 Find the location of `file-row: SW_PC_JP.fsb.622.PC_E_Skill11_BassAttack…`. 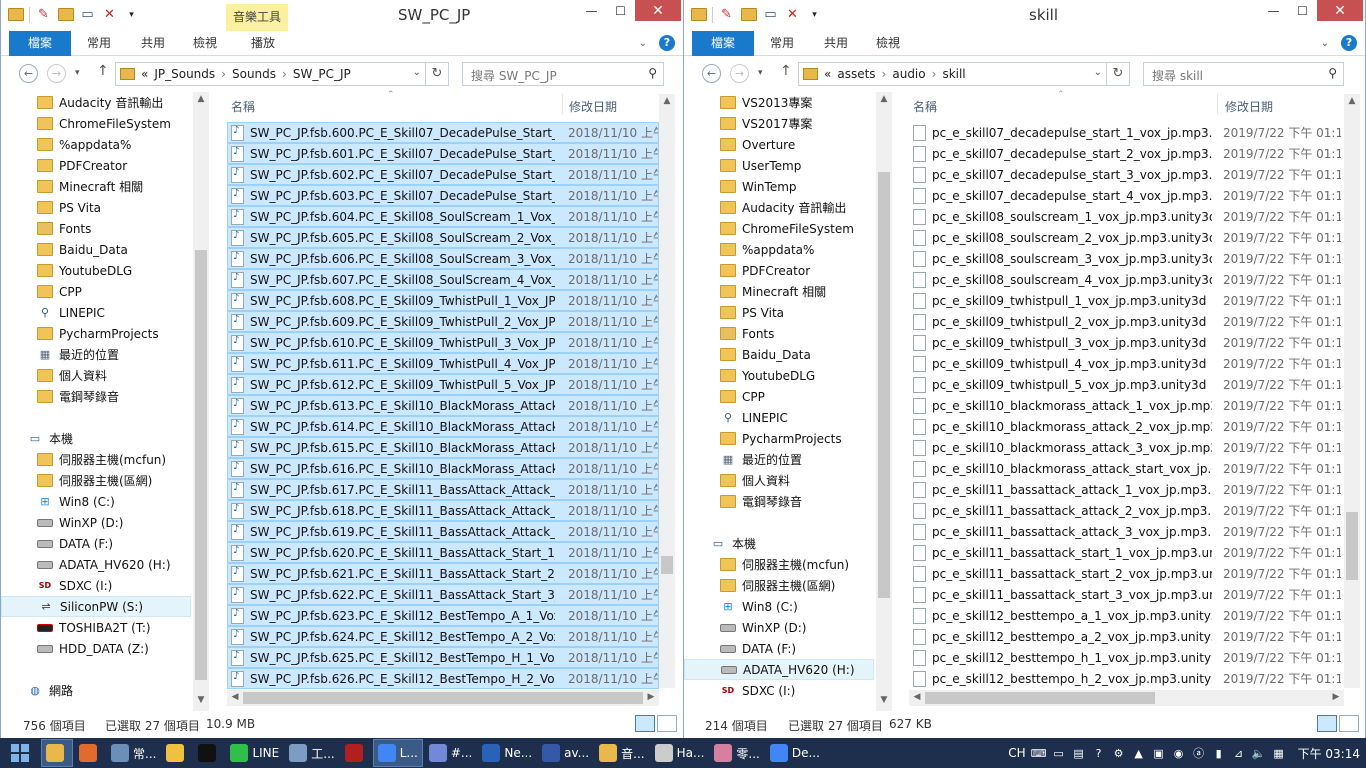

file-row: SW_PC_JP.fsb.622.PC_E_Skill11_BassAttack… is located at coordinates (443, 594).